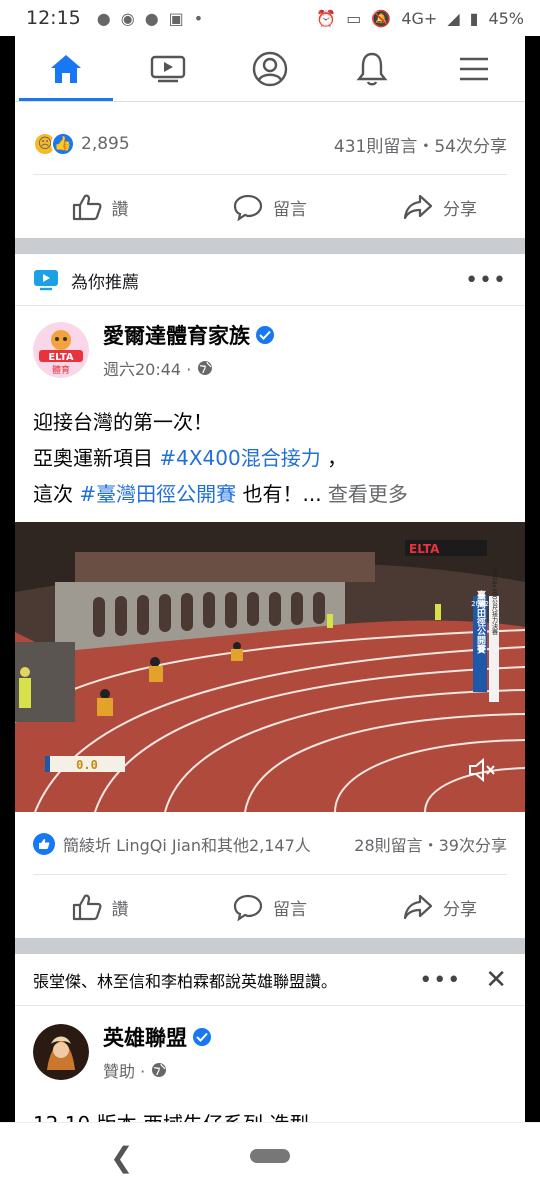 Image resolution: width=540 pixels, height=1188 pixels. What do you see at coordinates (381, 18) in the screenshot?
I see `mute-icon: 🔕` at bounding box center [381, 18].